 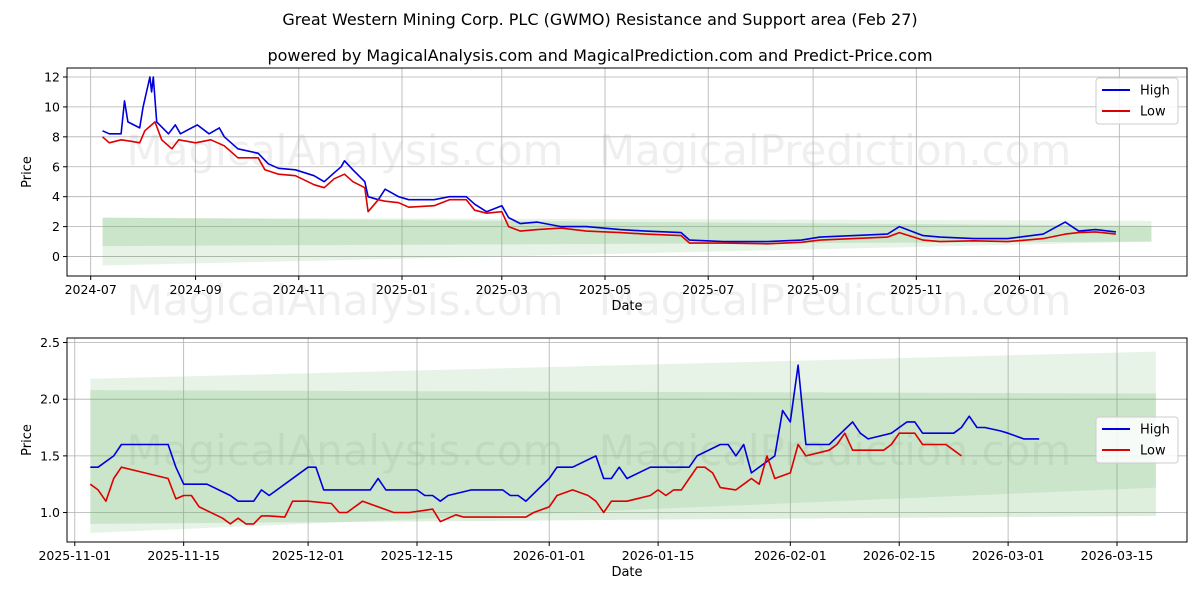 I want to click on x-tick-label: 2026-03, so click(x=1119, y=289).